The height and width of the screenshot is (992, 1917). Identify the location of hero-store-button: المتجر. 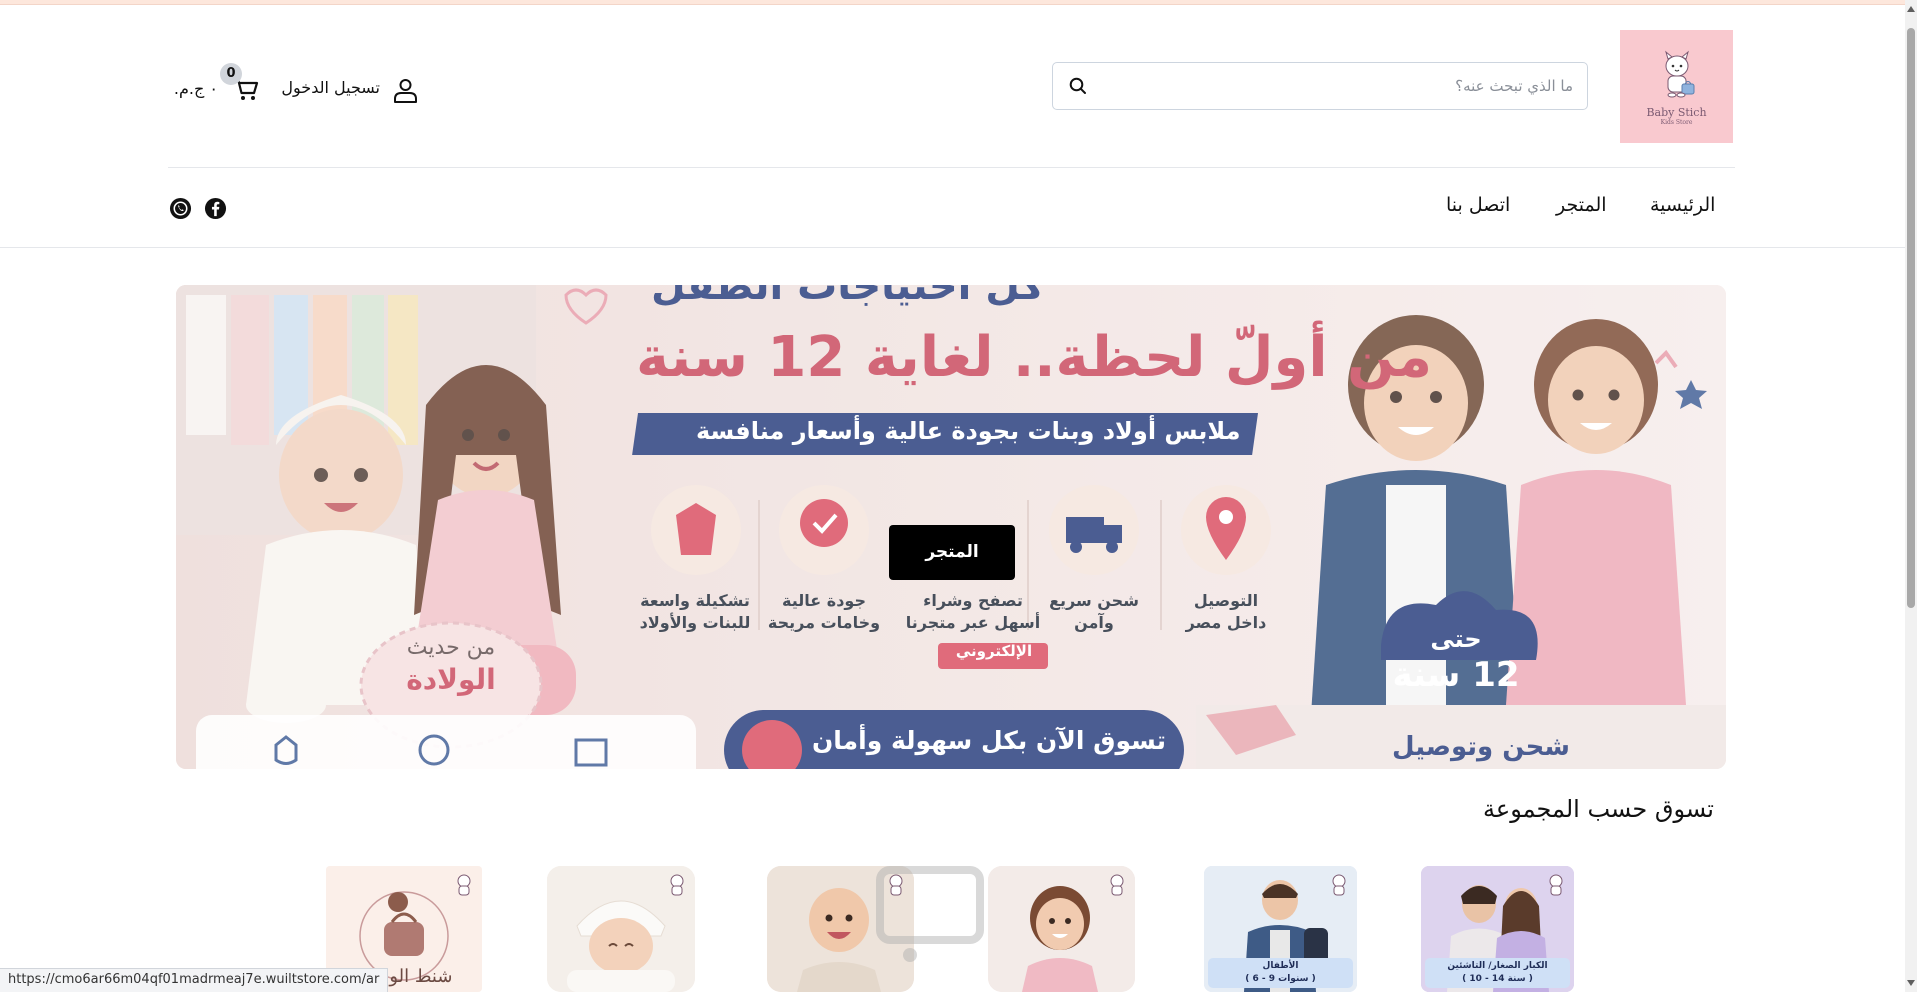
(952, 552).